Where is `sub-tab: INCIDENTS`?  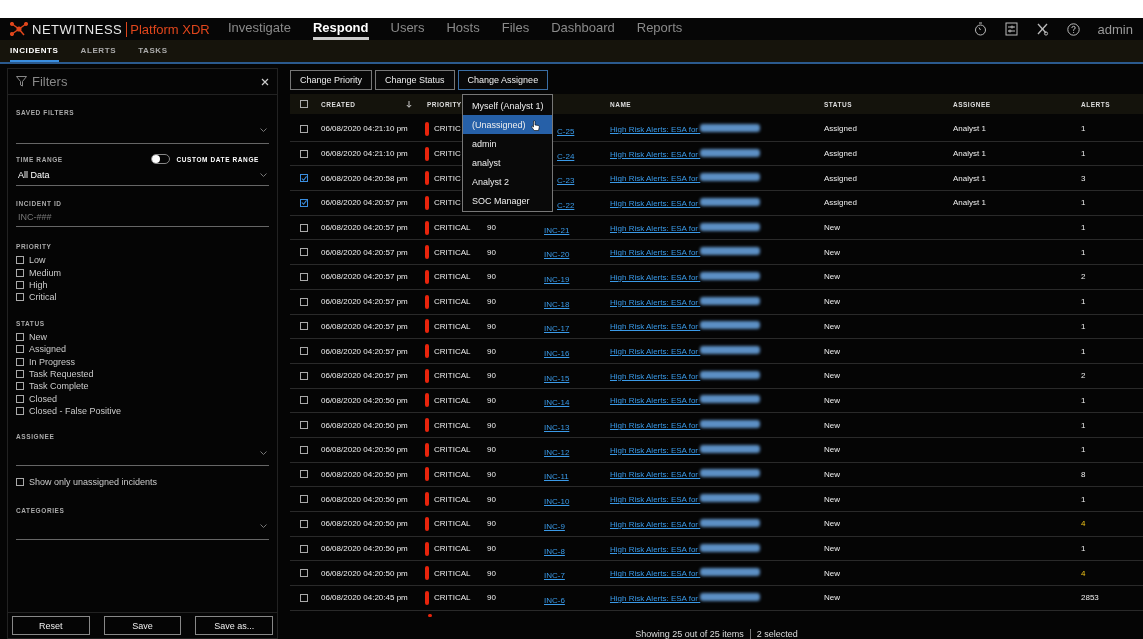 sub-tab: INCIDENTS is located at coordinates (34, 51).